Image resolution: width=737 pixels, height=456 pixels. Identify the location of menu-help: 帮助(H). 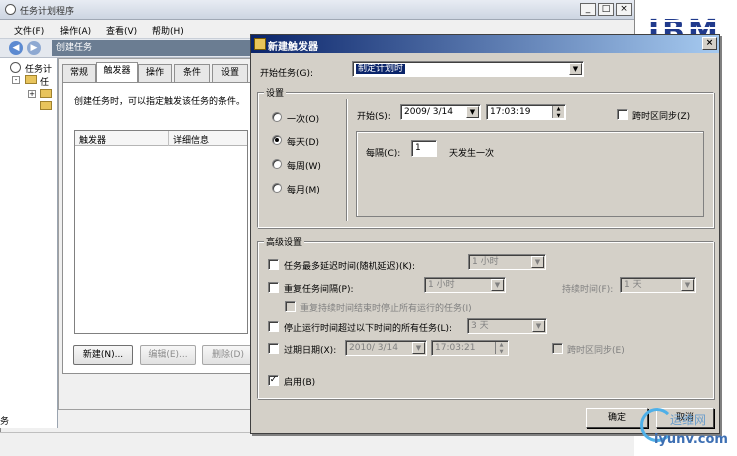
(168, 30).